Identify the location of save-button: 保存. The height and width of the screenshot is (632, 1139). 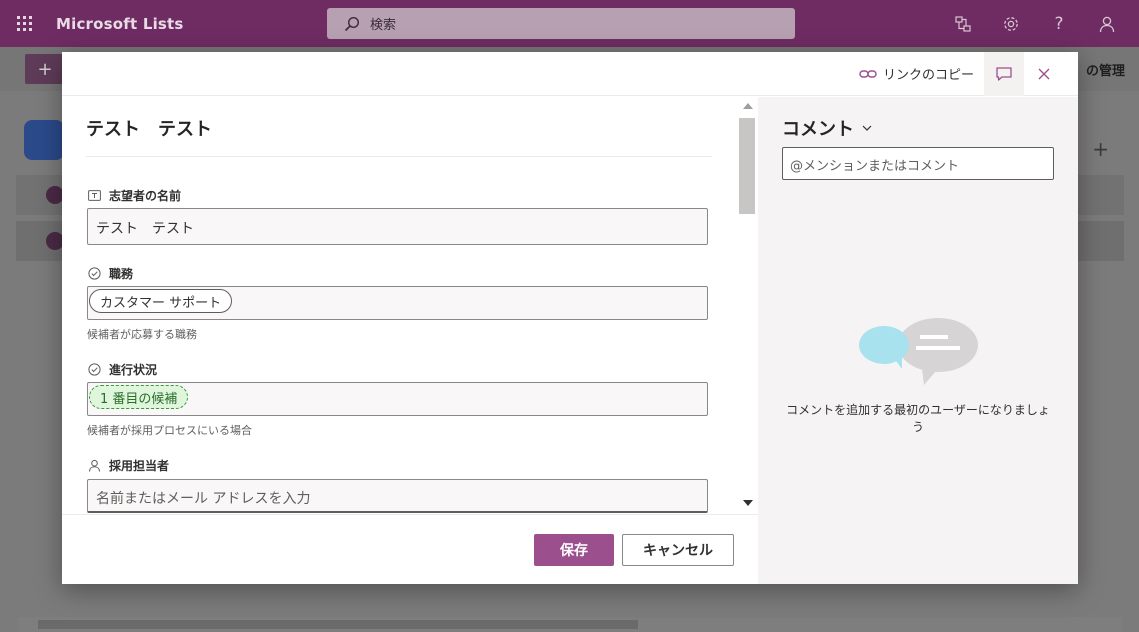
(574, 550).